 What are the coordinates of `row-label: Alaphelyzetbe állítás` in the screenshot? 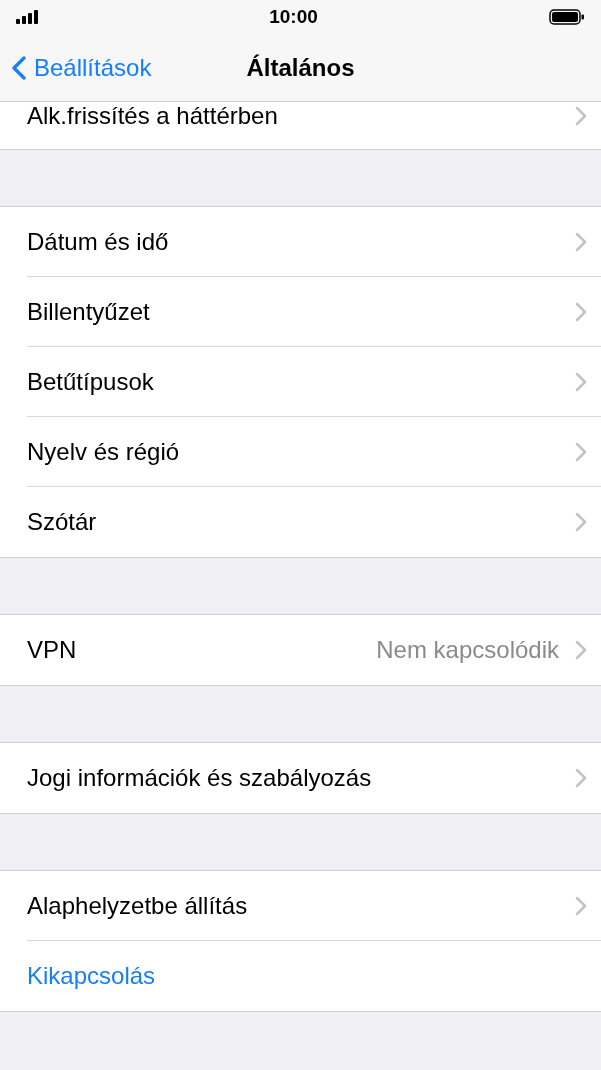 It's located at (138, 905).